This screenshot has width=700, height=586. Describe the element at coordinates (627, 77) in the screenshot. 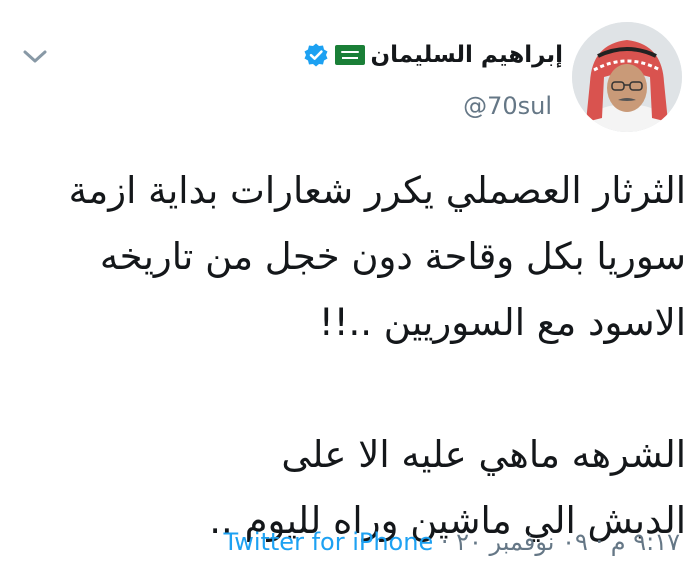

I see `avatar` at that location.